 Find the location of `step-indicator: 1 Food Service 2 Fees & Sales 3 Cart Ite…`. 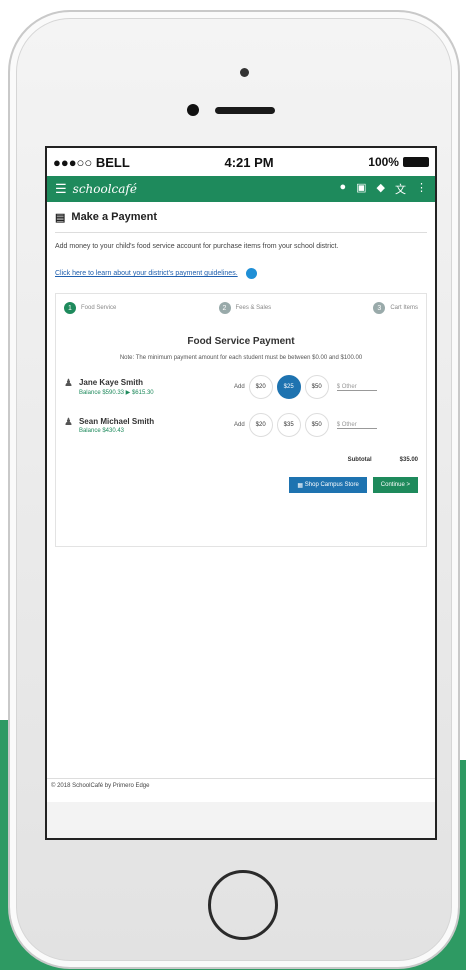

step-indicator: 1 Food Service 2 Fees & Sales 3 Cart Ite… is located at coordinates (241, 308).